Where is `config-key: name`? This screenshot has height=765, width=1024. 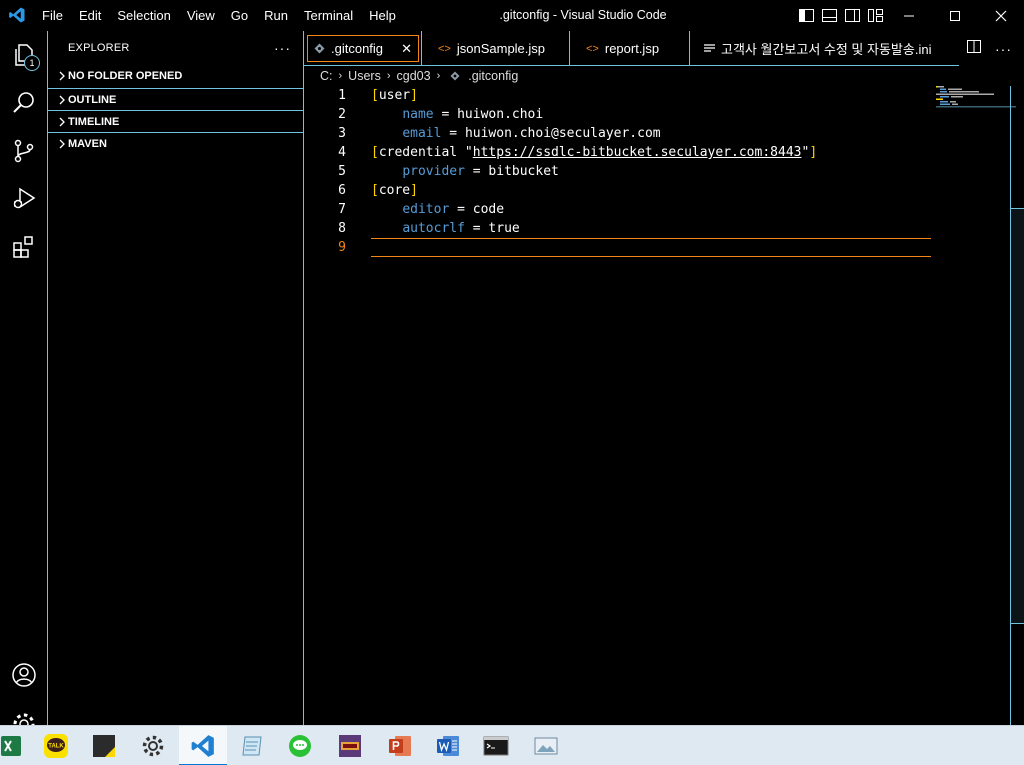 config-key: name is located at coordinates (418, 114).